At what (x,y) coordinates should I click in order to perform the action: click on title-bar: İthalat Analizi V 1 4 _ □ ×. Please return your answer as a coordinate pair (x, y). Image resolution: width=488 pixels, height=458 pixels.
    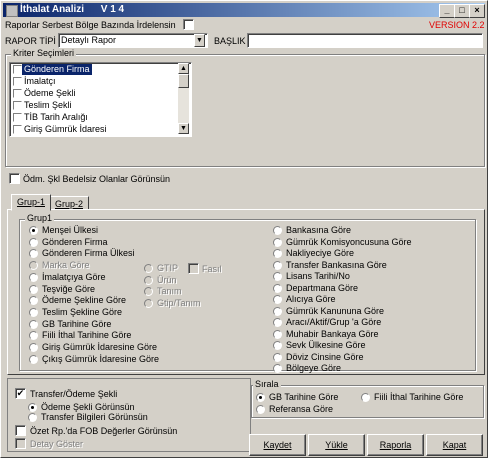
    Looking at the image, I should click on (244, 10).